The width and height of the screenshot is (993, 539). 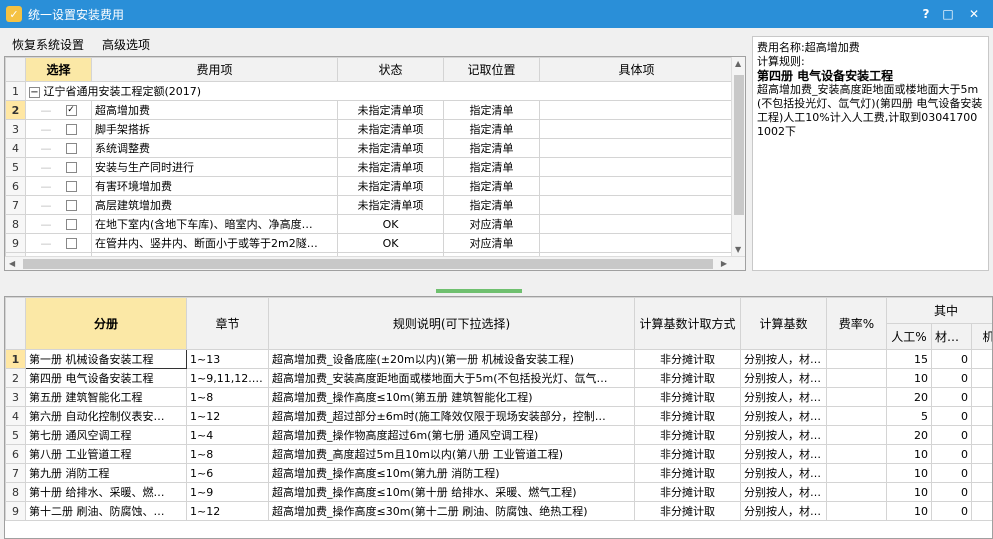 What do you see at coordinates (58, 69) in the screenshot?
I see `header-select: 选择` at bounding box center [58, 69].